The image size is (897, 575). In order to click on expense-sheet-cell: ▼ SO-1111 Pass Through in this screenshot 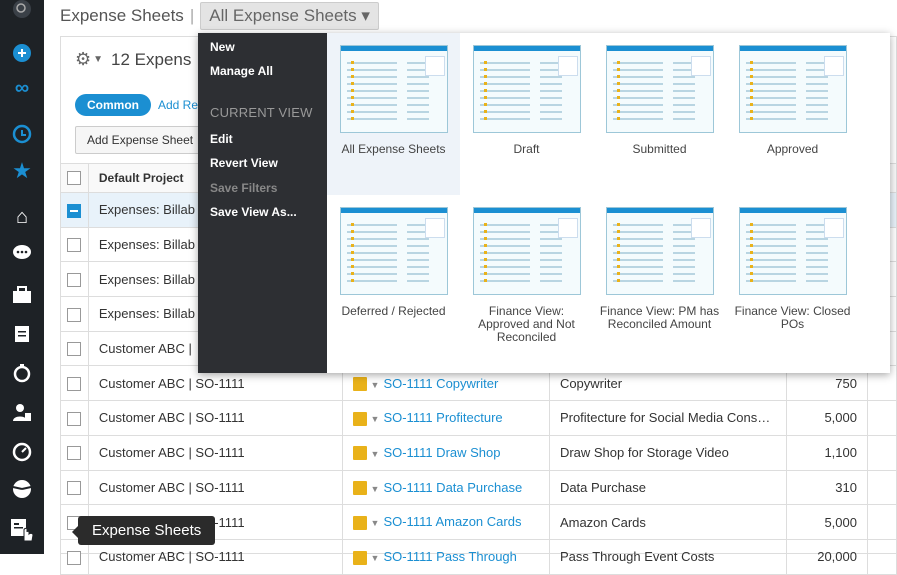, I will do `click(445, 556)`.